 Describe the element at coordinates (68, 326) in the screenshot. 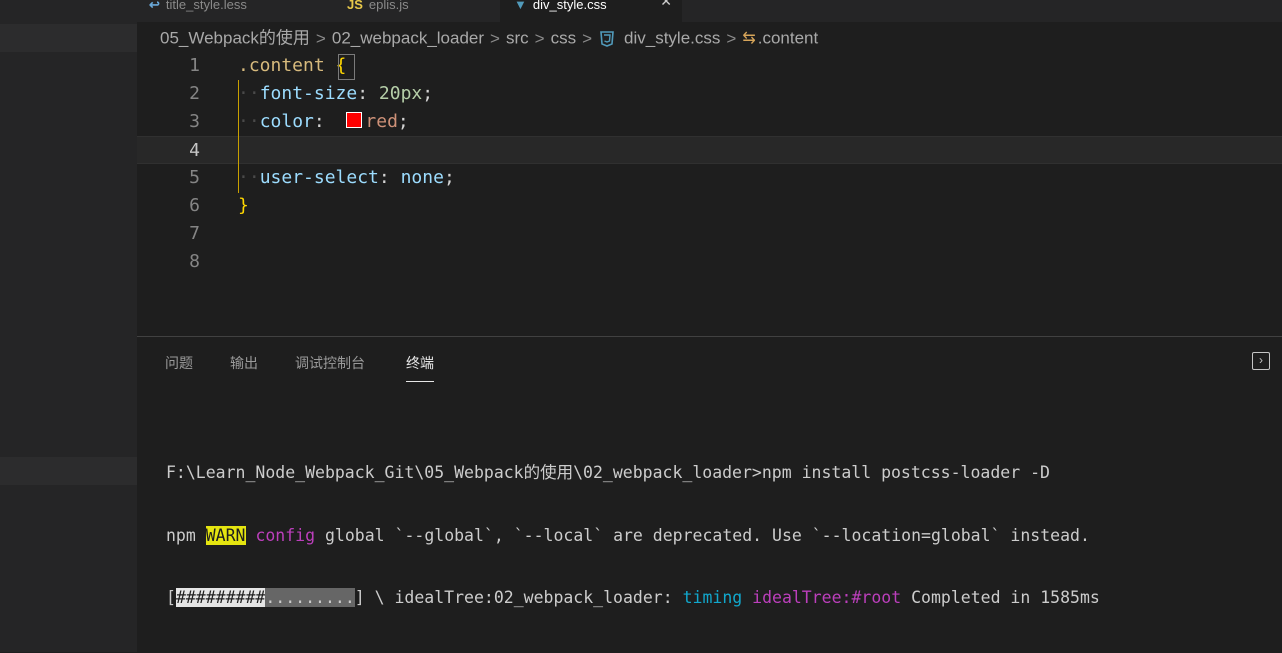

I see `explorer-sidebar` at that location.